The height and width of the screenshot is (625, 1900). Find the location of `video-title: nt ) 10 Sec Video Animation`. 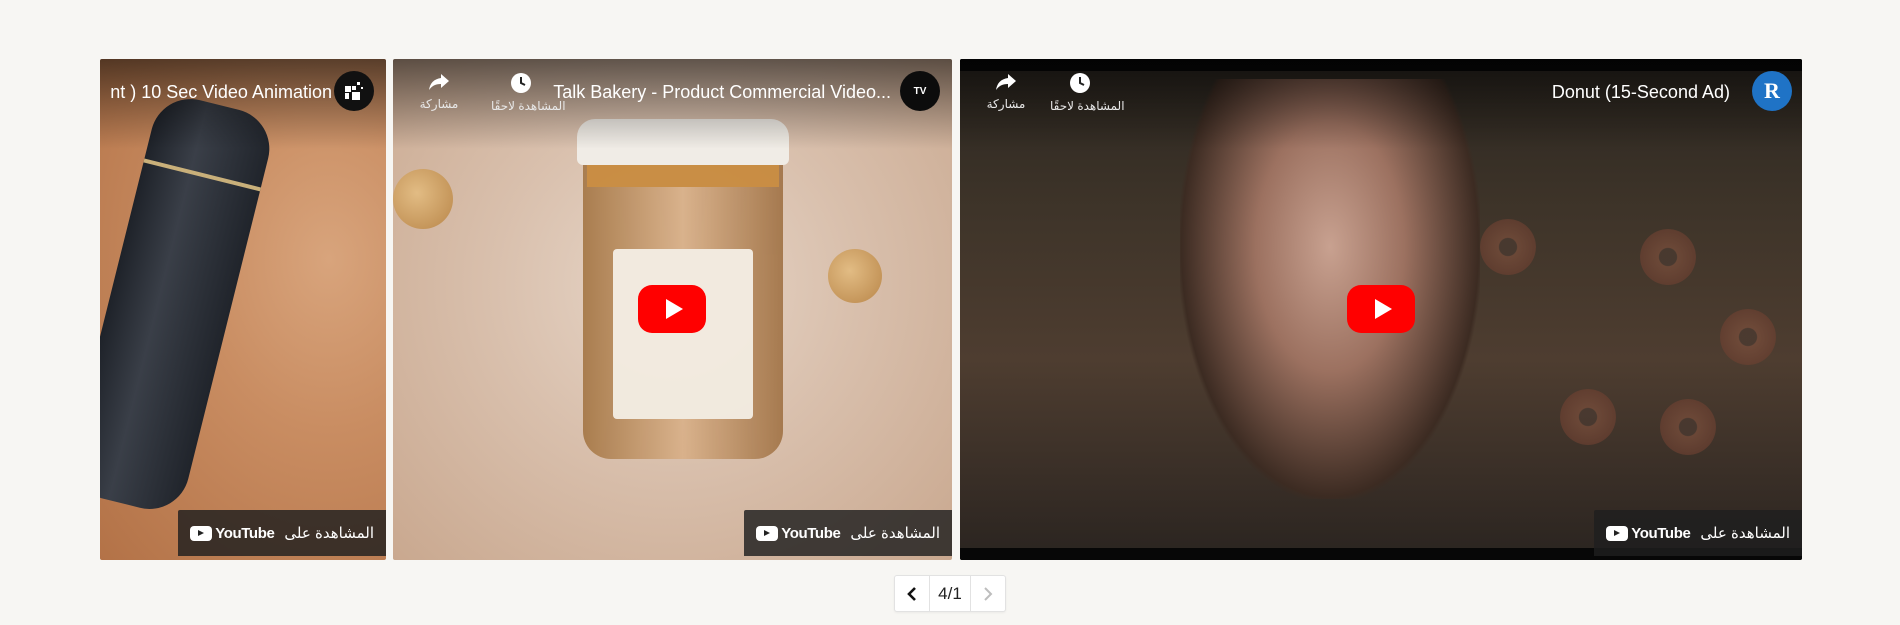

video-title: nt ) 10 Sec Video Animation is located at coordinates (216, 92).